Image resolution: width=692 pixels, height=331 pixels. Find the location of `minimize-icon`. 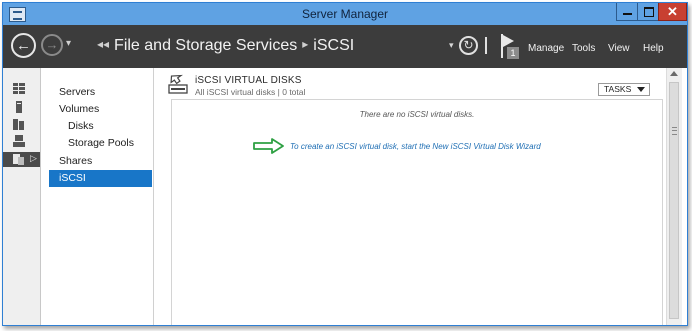

minimize-icon is located at coordinates (627, 14).